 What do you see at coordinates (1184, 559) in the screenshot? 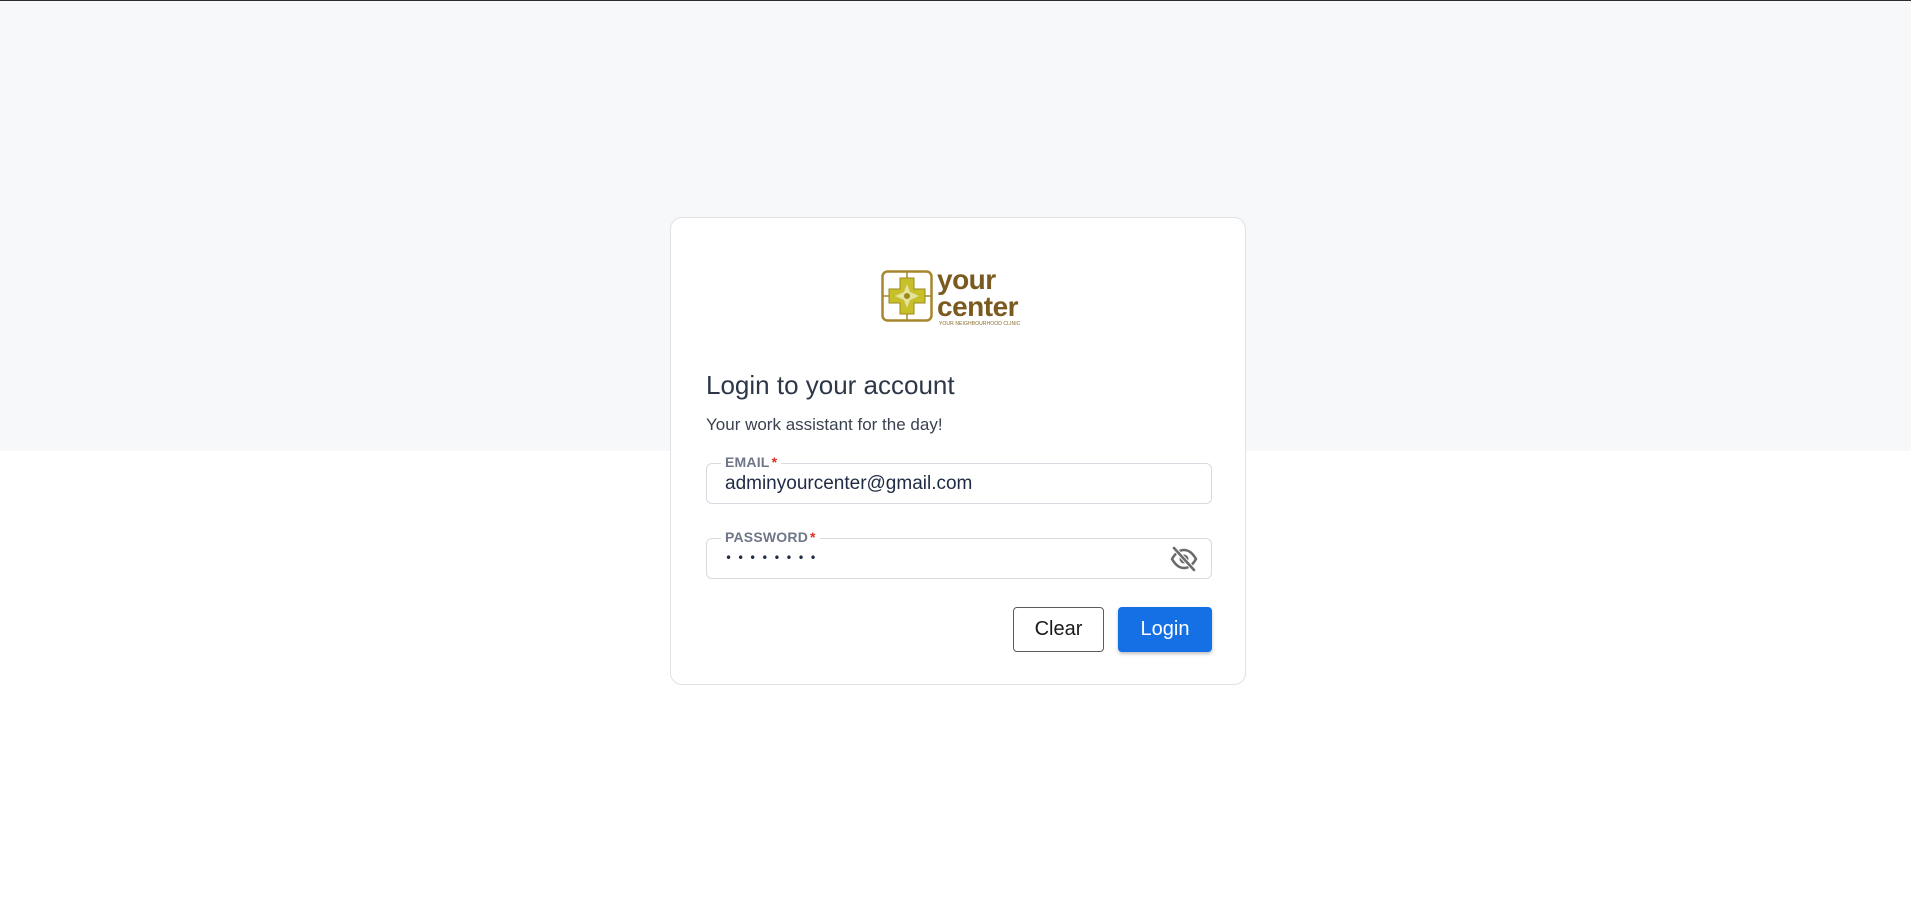
I see `eye-slash-icon` at bounding box center [1184, 559].